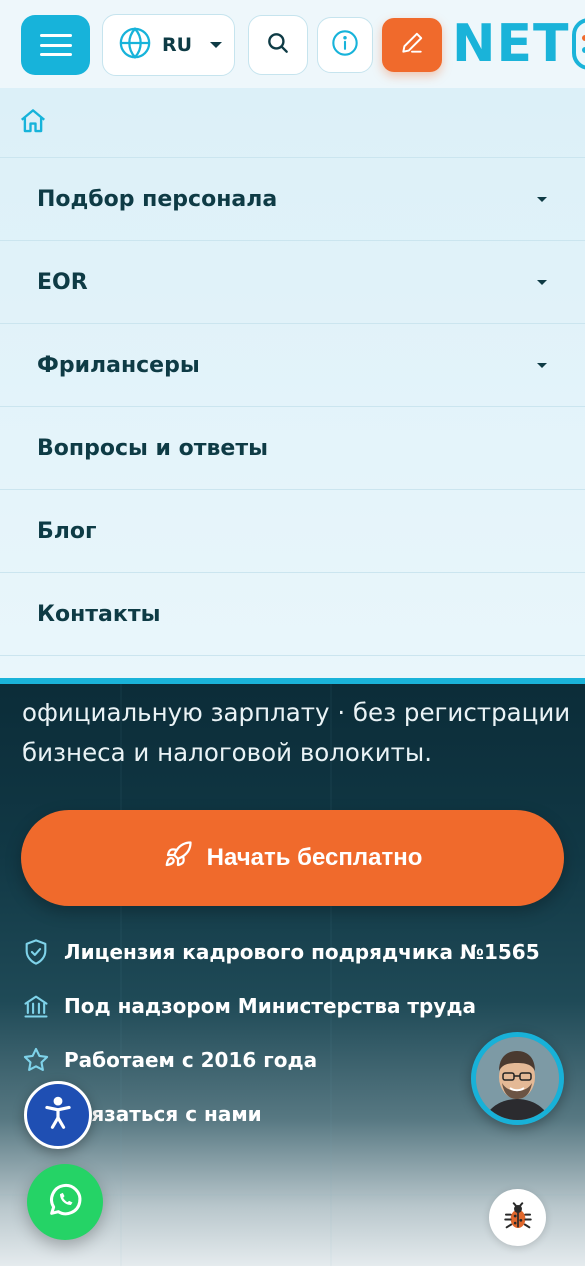  I want to click on edit-button, so click(412, 45).